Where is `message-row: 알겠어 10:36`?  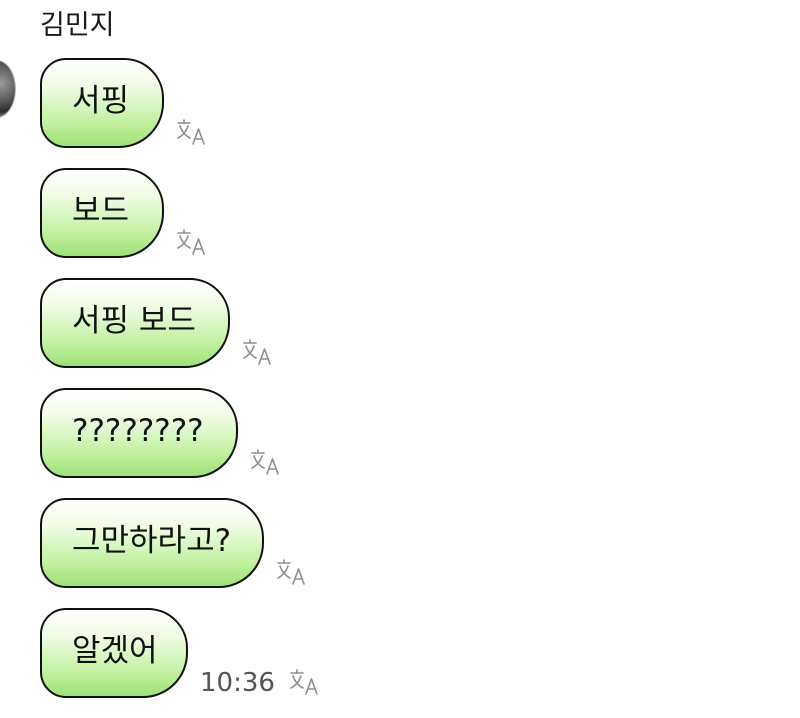 message-row: 알겠어 10:36 is located at coordinates (180, 653).